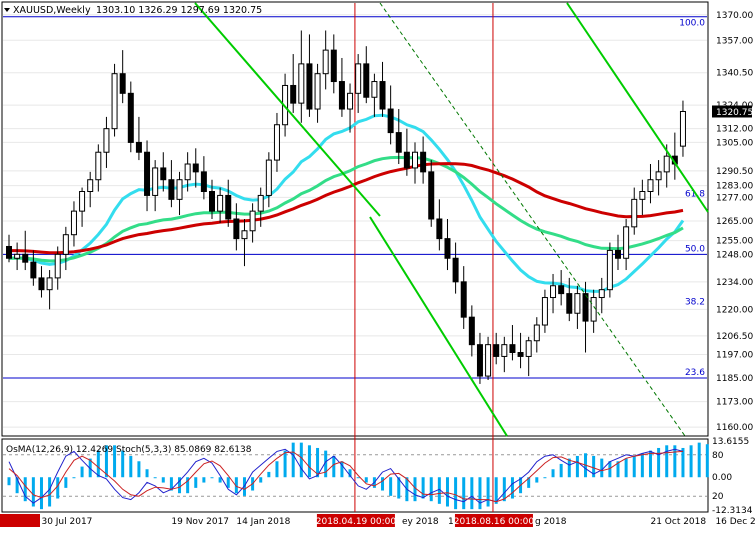 This screenshot has width=755, height=533. Describe the element at coordinates (66, 522) in the screenshot. I see `x-tick-label: 30 Jul 2017` at that location.